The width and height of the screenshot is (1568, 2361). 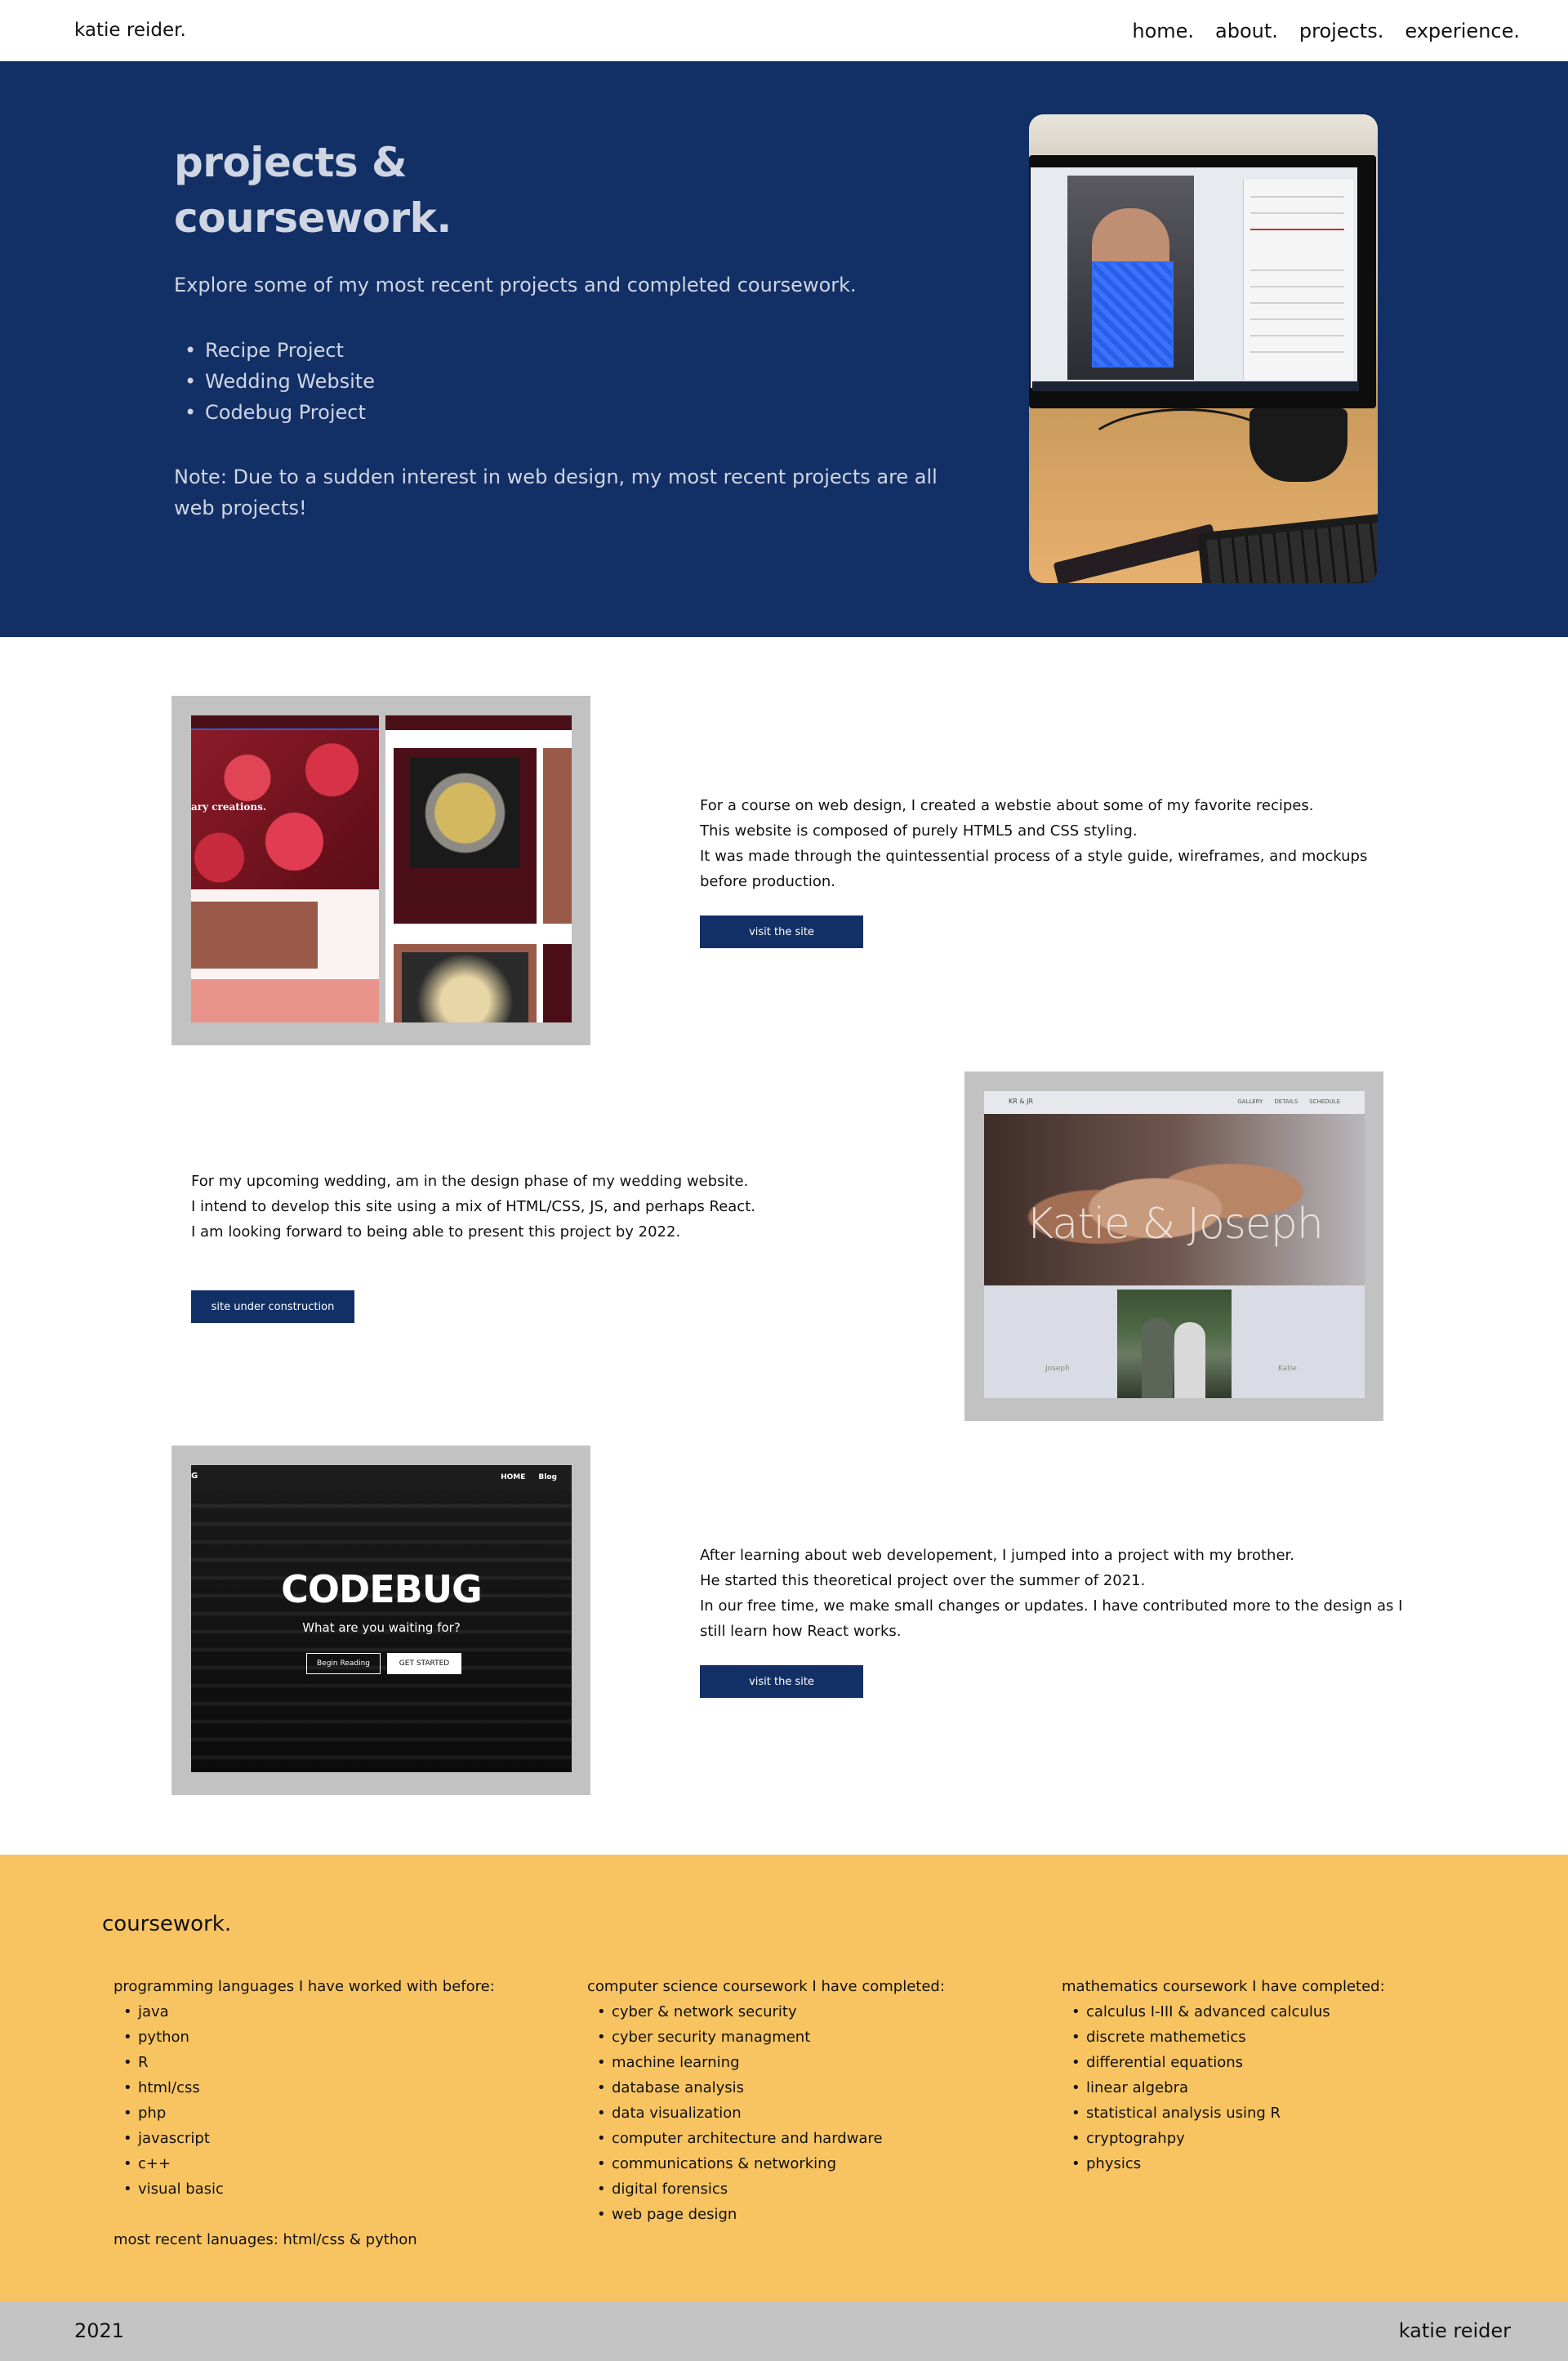 I want to click on recipe-mock-textbox, so click(x=255, y=935).